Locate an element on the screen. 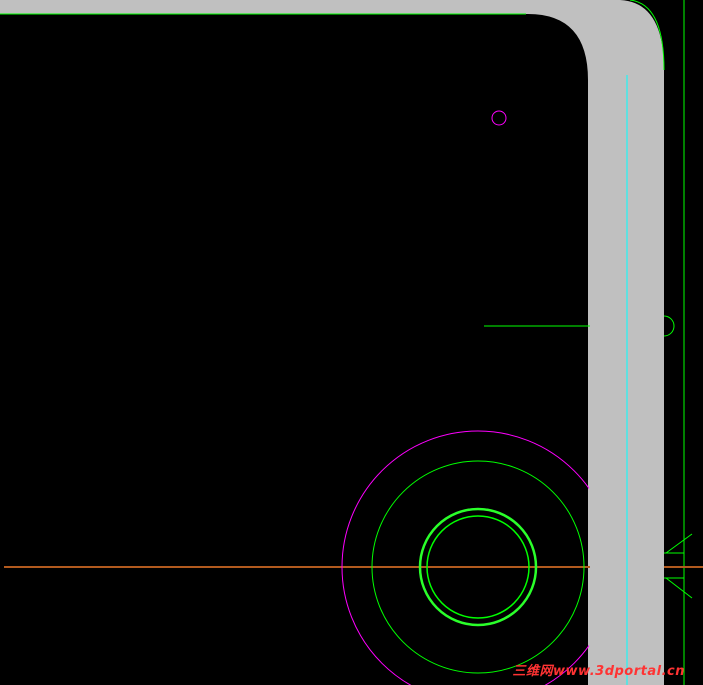 This screenshot has height=685, width=703. right-tick-upper is located at coordinates (679, 543).